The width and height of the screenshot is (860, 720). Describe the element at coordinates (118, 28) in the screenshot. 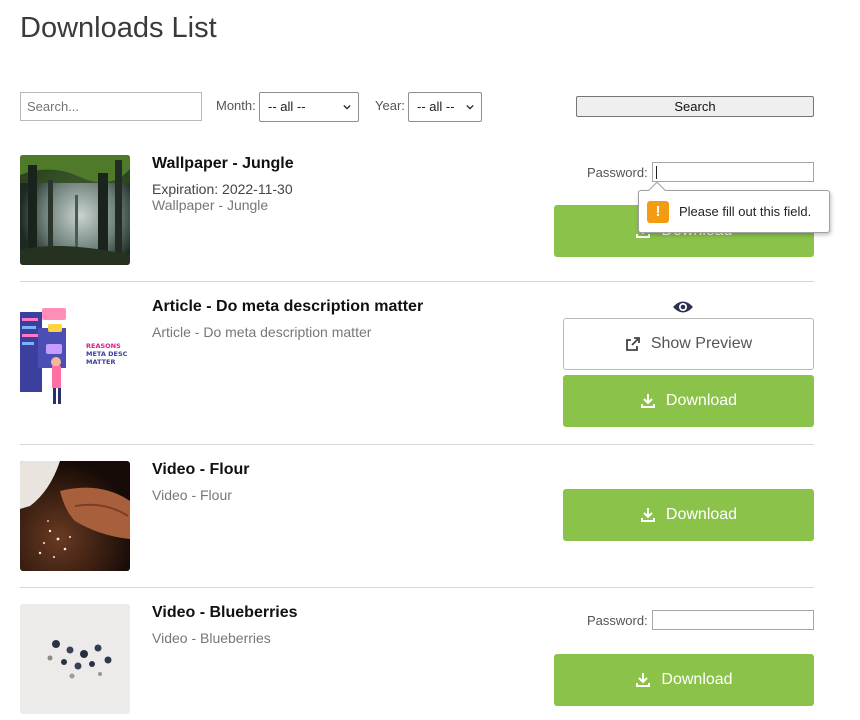

I see `page-title: Downloads List` at that location.